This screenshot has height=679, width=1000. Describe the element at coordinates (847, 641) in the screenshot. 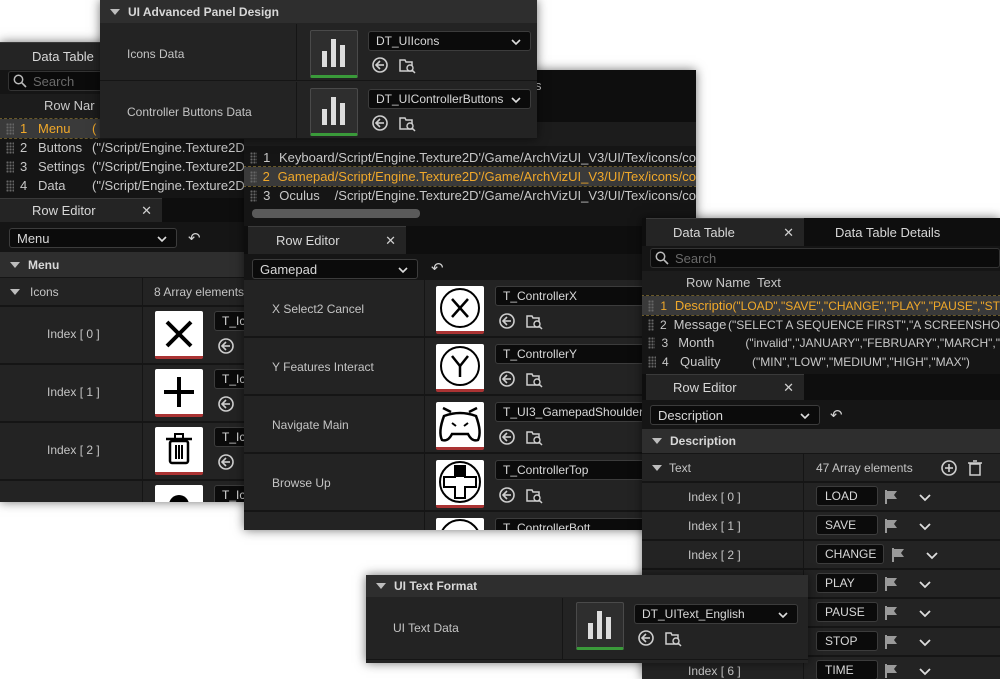

I see `text-value-field: STOP` at that location.